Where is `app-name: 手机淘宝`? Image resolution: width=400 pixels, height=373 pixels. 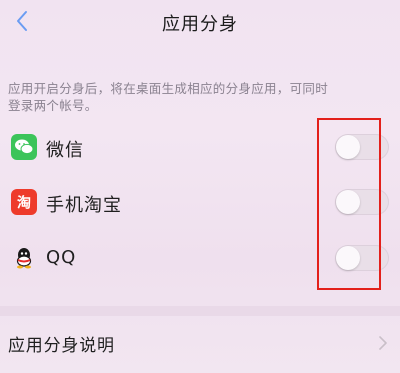 app-name: 手机淘宝 is located at coordinates (84, 205).